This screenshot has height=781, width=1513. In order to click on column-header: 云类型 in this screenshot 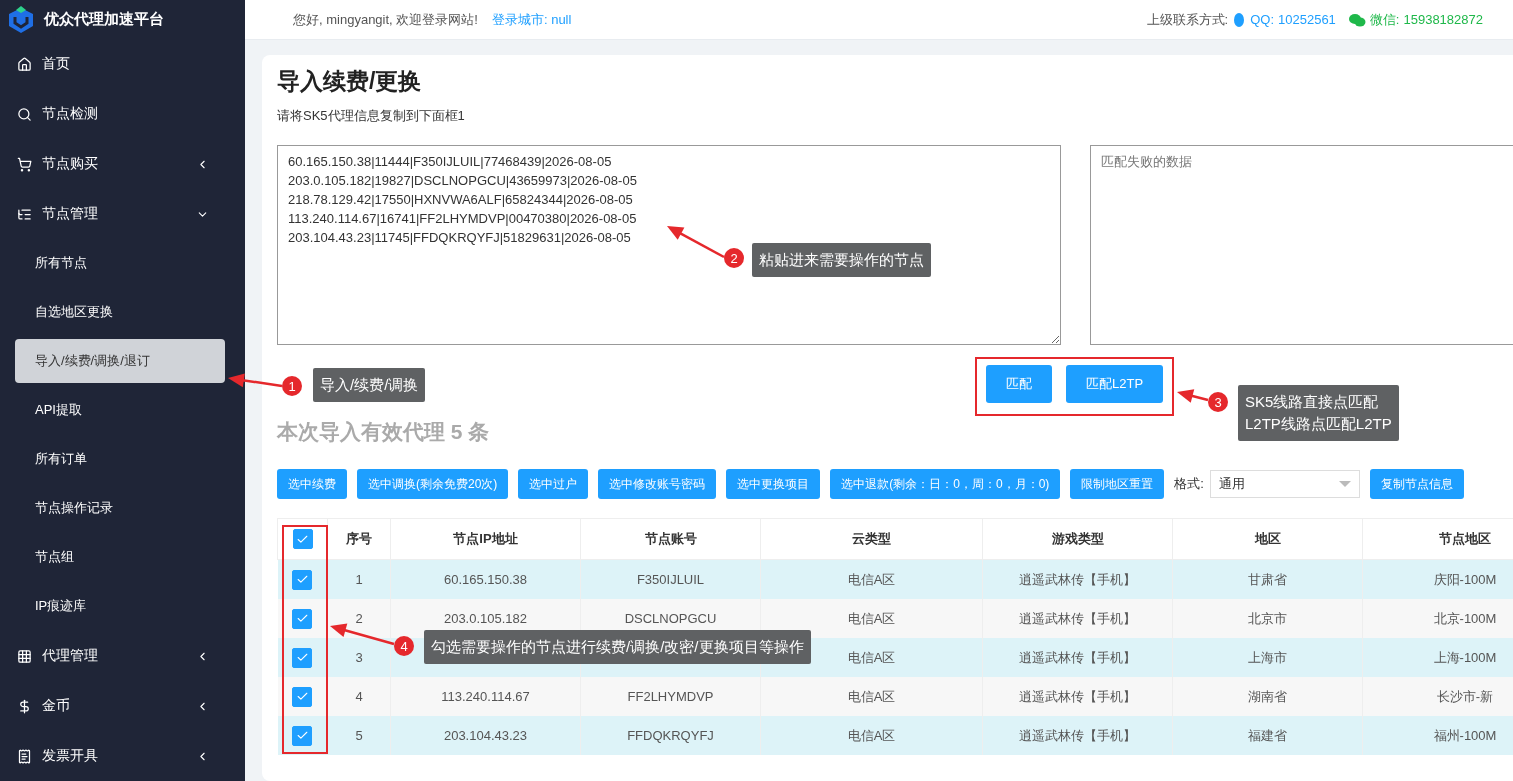, I will do `click(871, 539)`.